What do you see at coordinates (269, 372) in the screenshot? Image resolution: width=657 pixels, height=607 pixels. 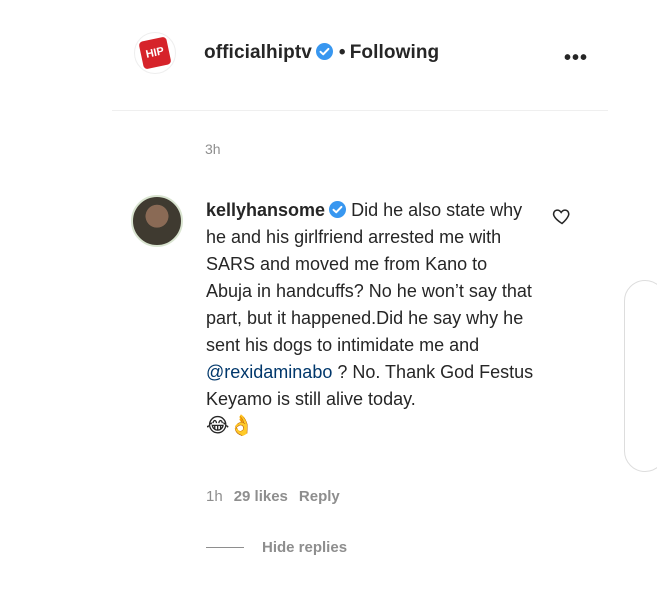 I see `mention-link: @rexidaminabo` at bounding box center [269, 372].